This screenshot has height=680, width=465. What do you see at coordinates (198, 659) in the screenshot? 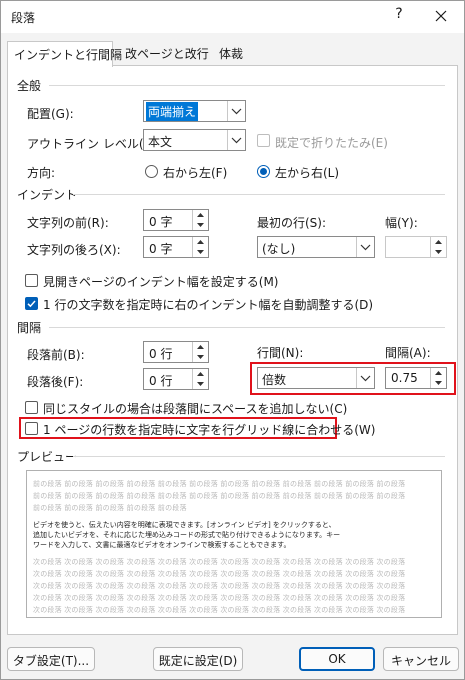
I see `set-as-default-button: 既定に設定(D)` at bounding box center [198, 659].